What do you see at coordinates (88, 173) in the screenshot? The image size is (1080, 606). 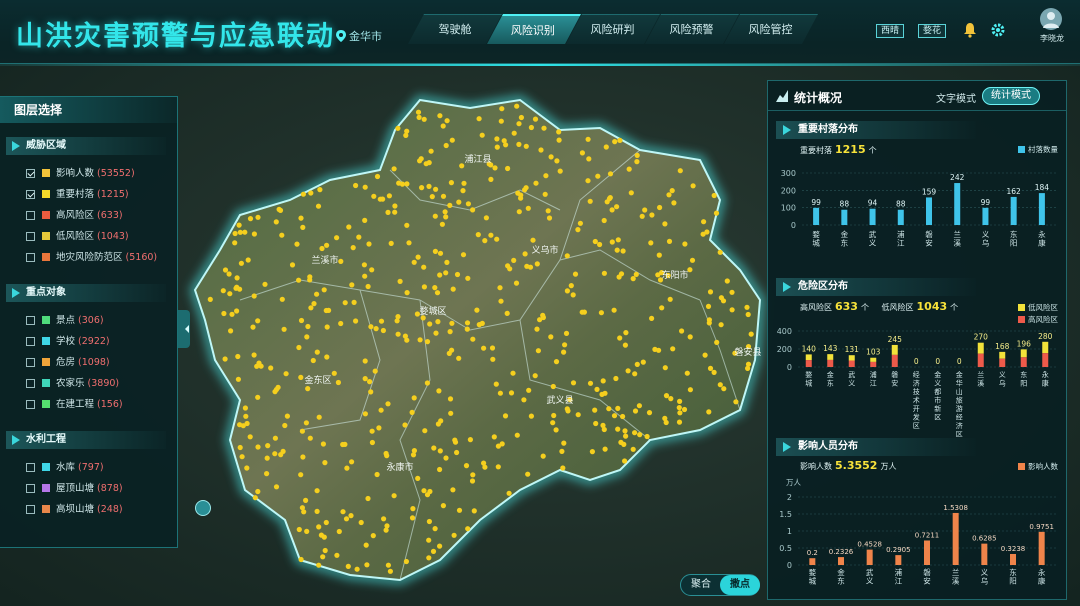 I see `layer-item: 影响人数 (53552)` at bounding box center [88, 173].